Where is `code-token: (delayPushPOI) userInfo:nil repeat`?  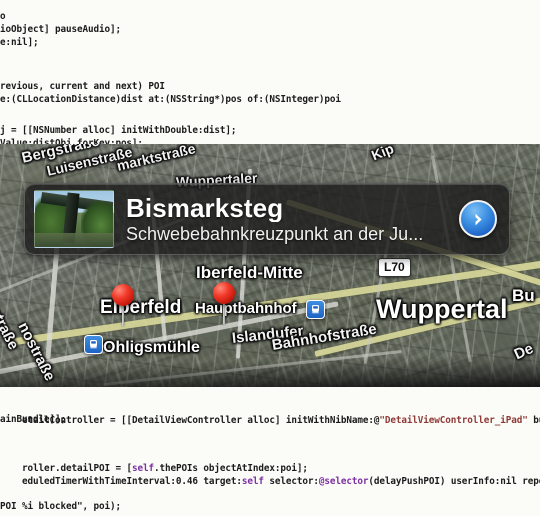 code-token: (delayPushPOI) userInfo:nil repeat is located at coordinates (454, 481).